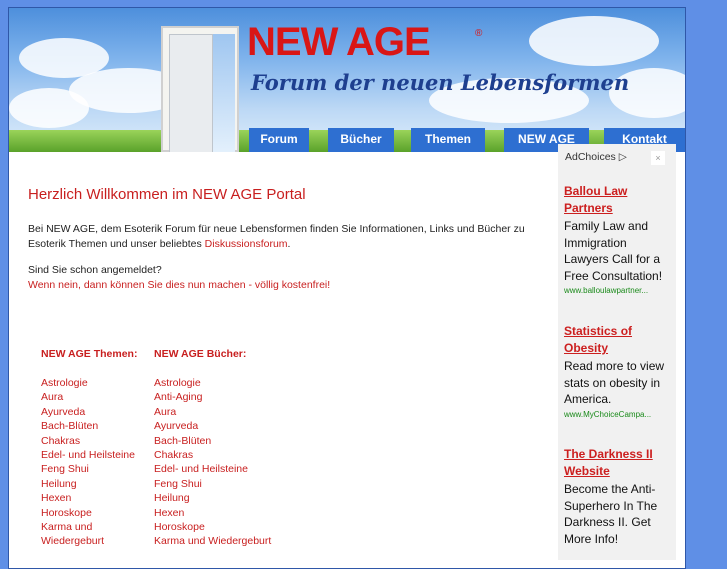 This screenshot has width=727, height=569. I want to click on themen-link: Hexen, so click(88, 498).